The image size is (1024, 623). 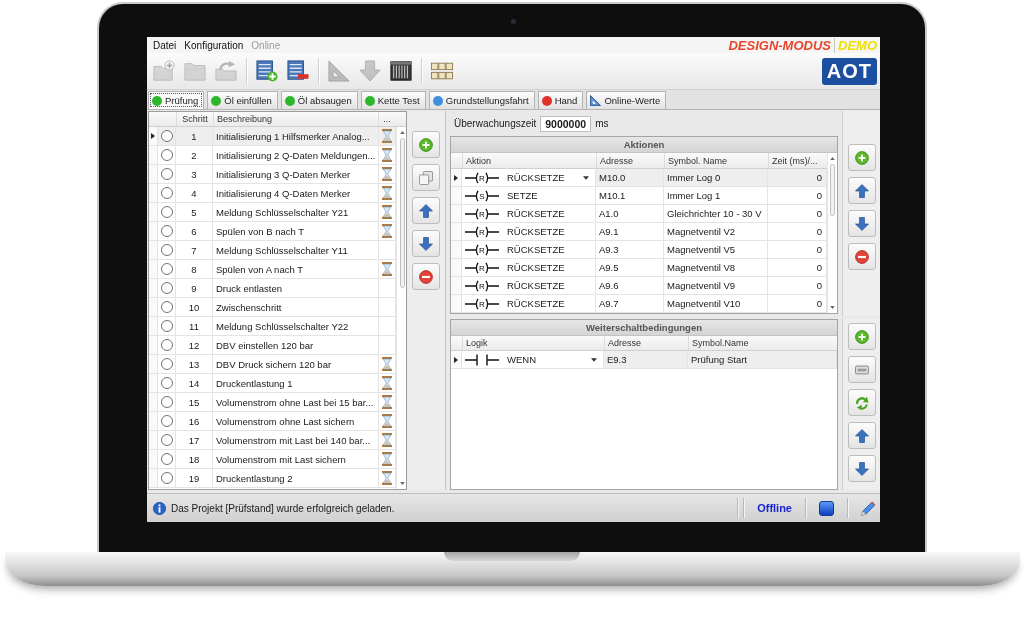 What do you see at coordinates (762, 343) in the screenshot?
I see `column-header: Symbol.Name` at bounding box center [762, 343].